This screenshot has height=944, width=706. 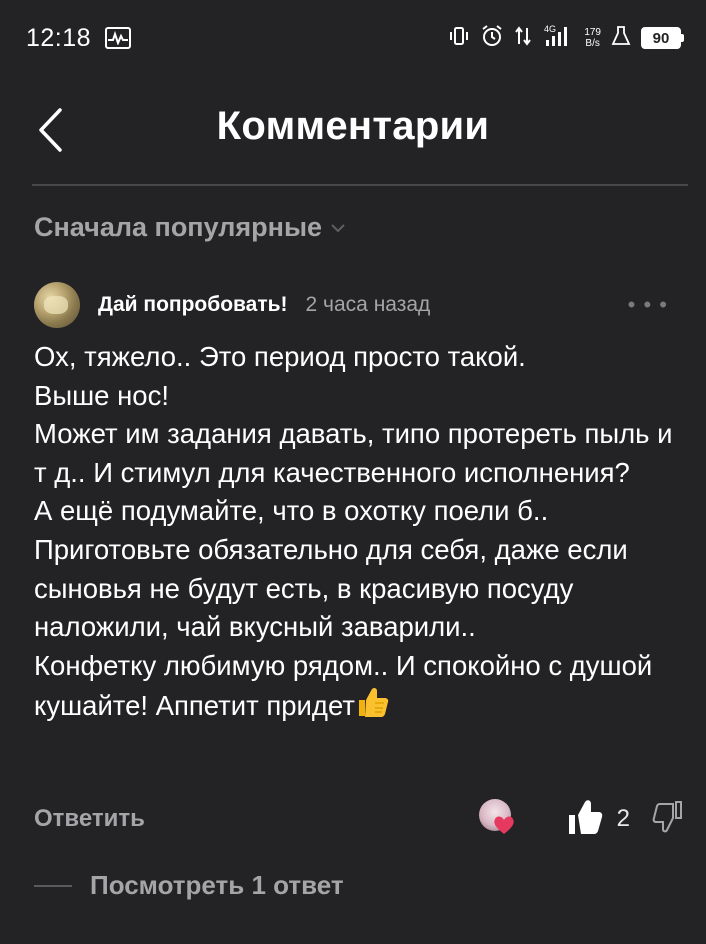 I want to click on replies-divider, so click(x=53, y=885).